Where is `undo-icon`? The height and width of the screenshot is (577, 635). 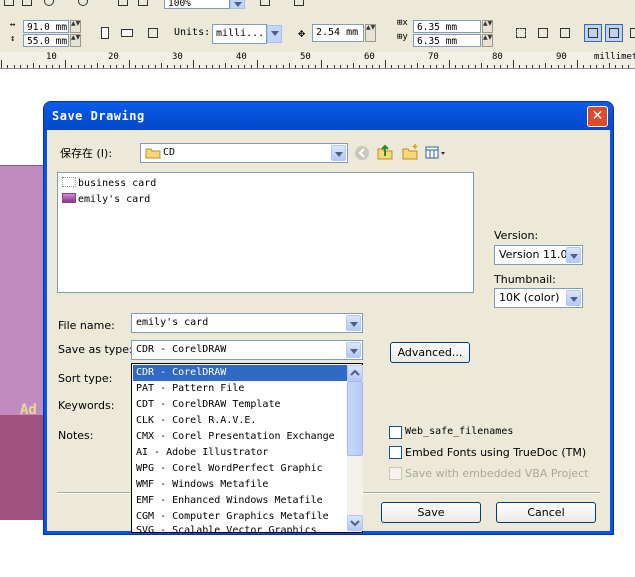 undo-icon is located at coordinates (49, 5).